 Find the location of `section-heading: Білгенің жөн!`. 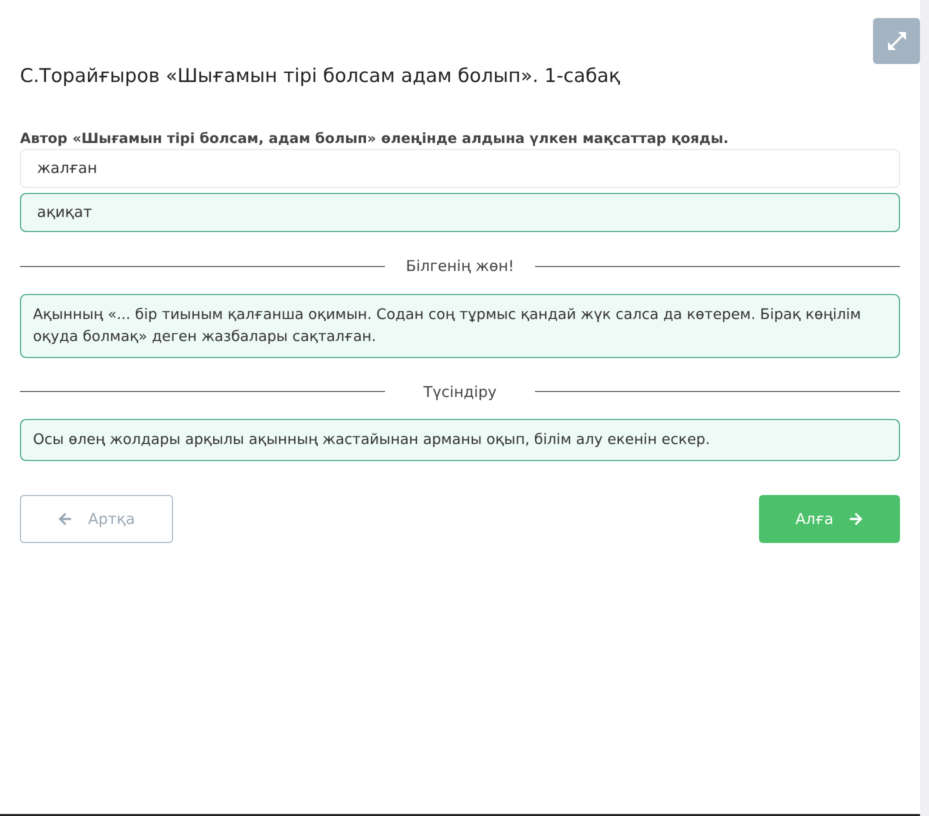

section-heading: Білгенің жөн! is located at coordinates (460, 266).